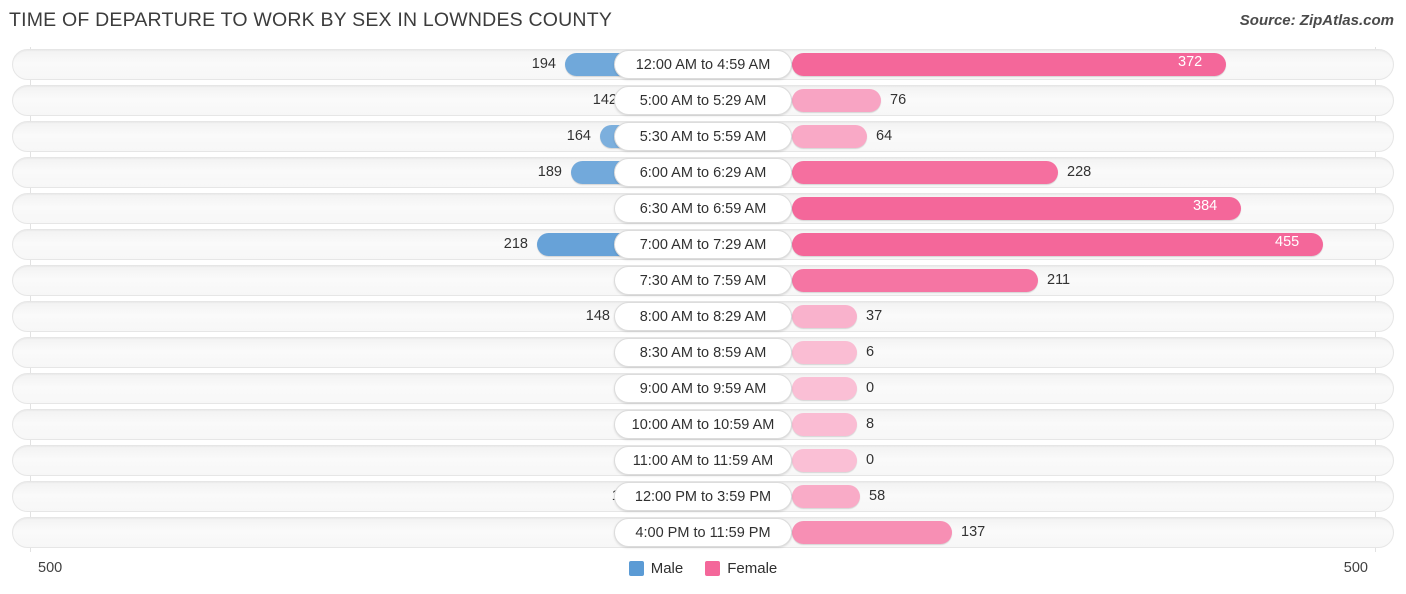 Image resolution: width=1406 pixels, height=594 pixels. I want to click on category-label-pill: 4:00 PM to 11:59 PM, so click(703, 532).